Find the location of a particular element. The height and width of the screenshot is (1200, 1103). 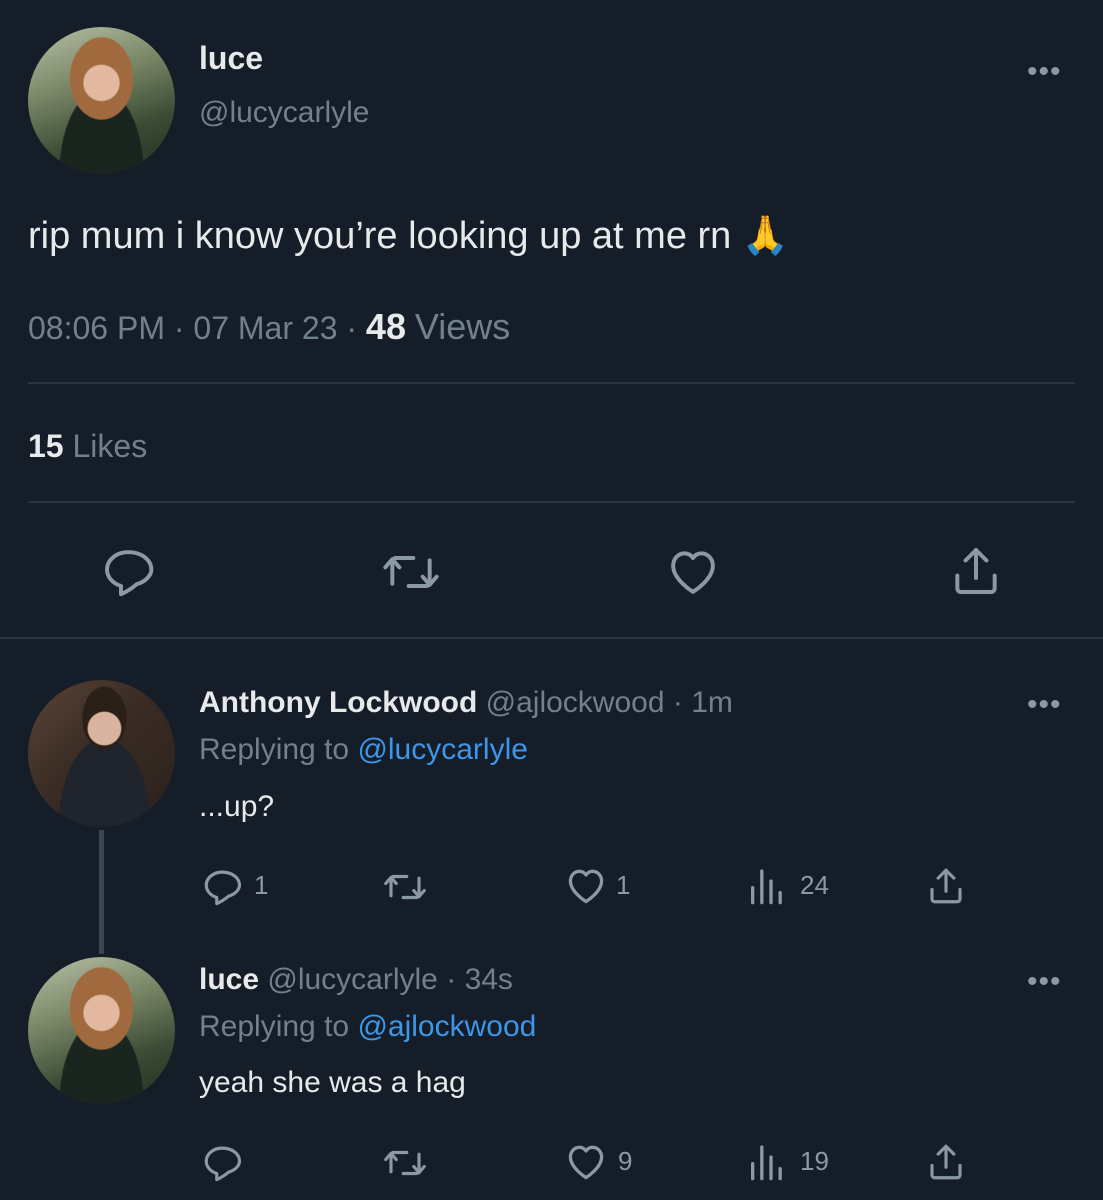

reply-handle: @ajlockwood is located at coordinates (575, 702).